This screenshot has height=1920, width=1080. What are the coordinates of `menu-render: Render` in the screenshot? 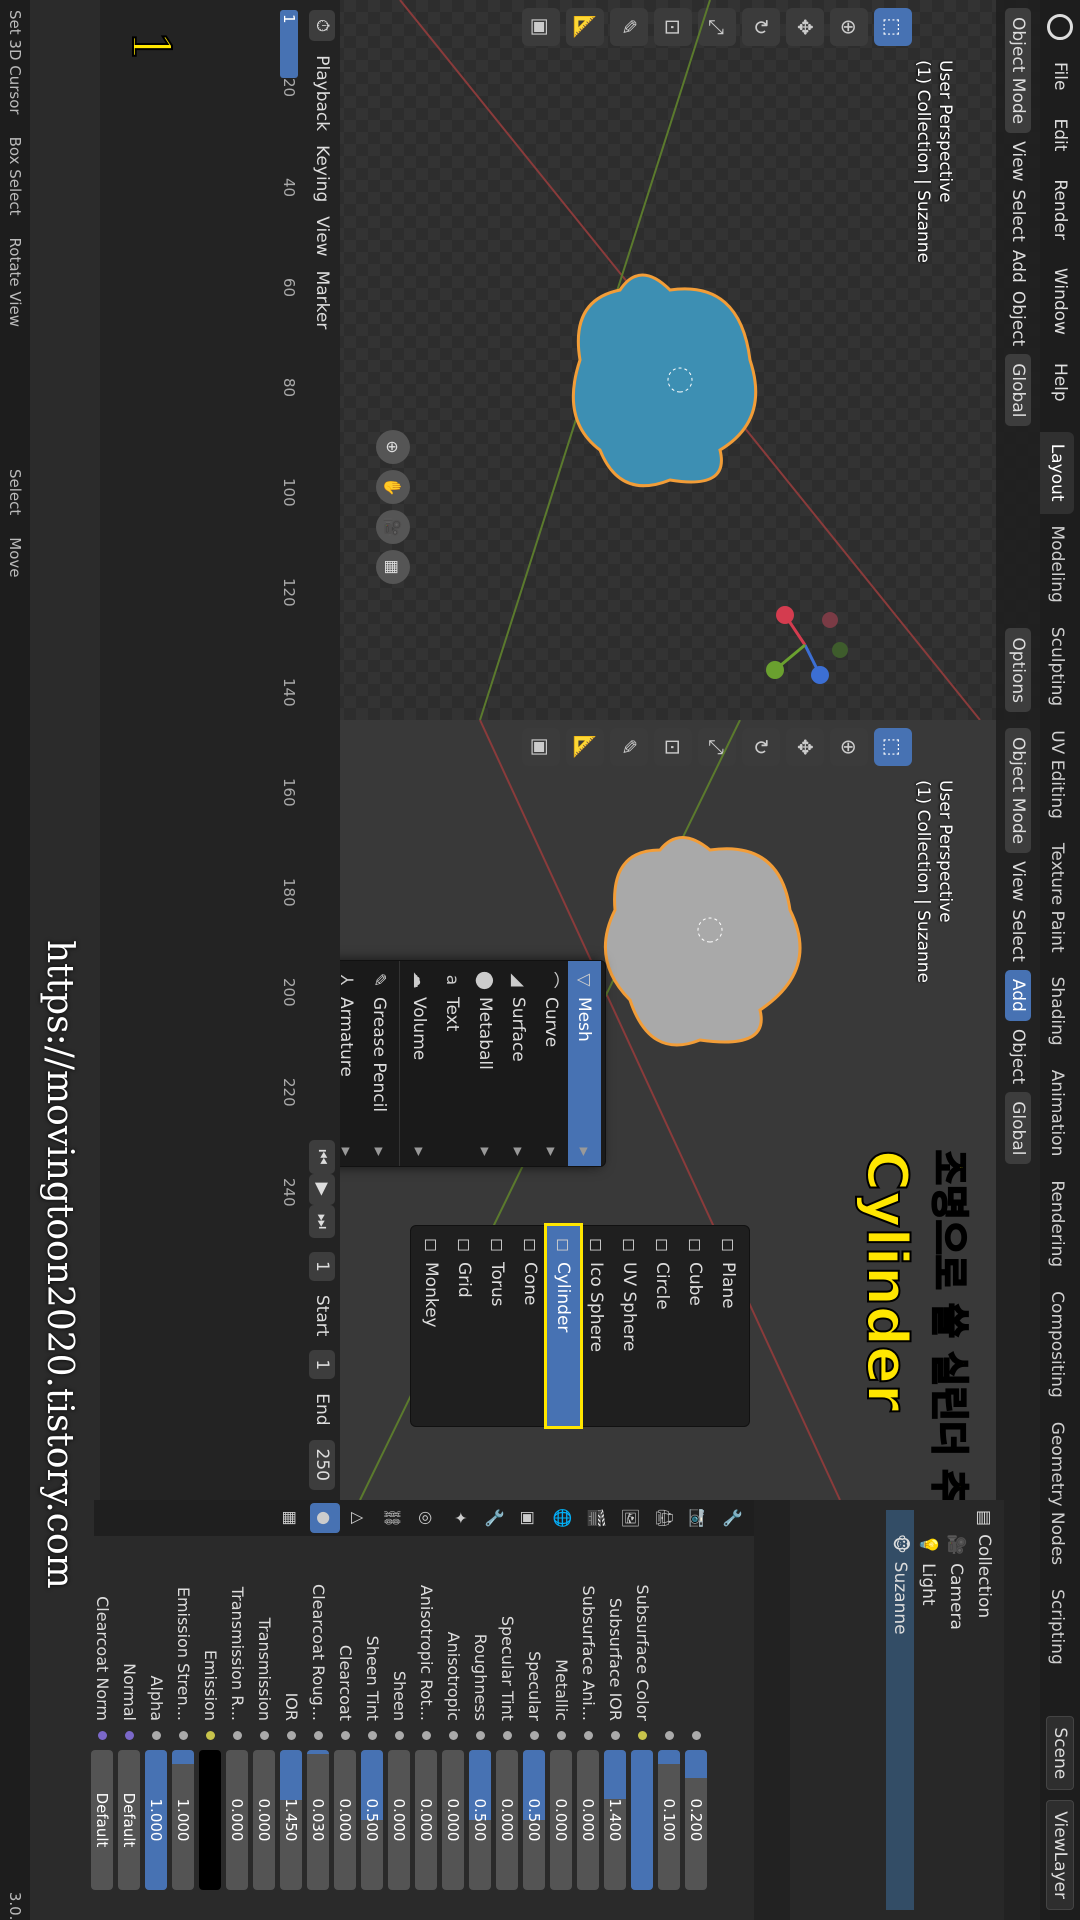 It's located at (1060, 209).